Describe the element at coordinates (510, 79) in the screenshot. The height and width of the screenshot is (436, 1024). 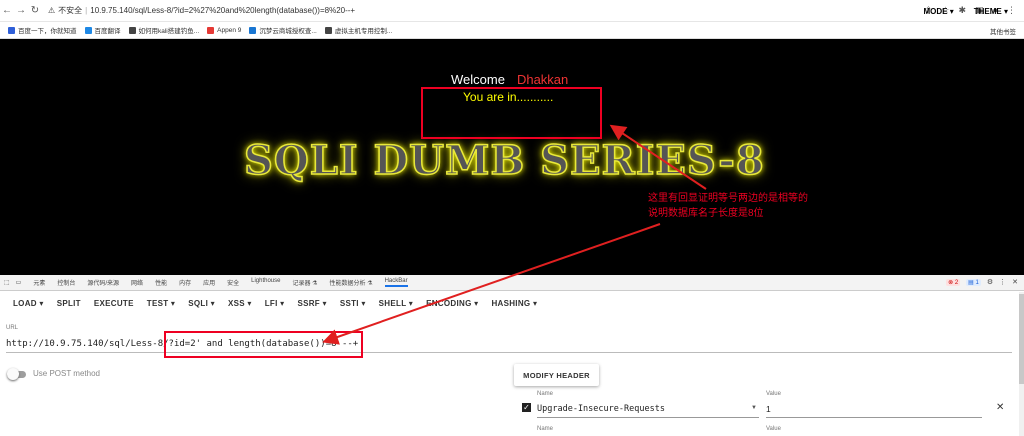
I see `welcome-text: Welcome Dhakkan` at that location.